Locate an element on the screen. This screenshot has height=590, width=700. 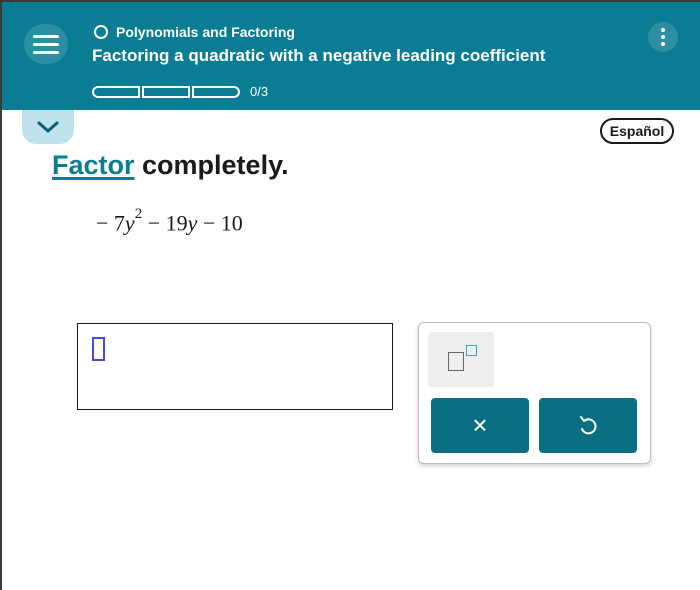
exponent-icon-base is located at coordinates (456, 361).